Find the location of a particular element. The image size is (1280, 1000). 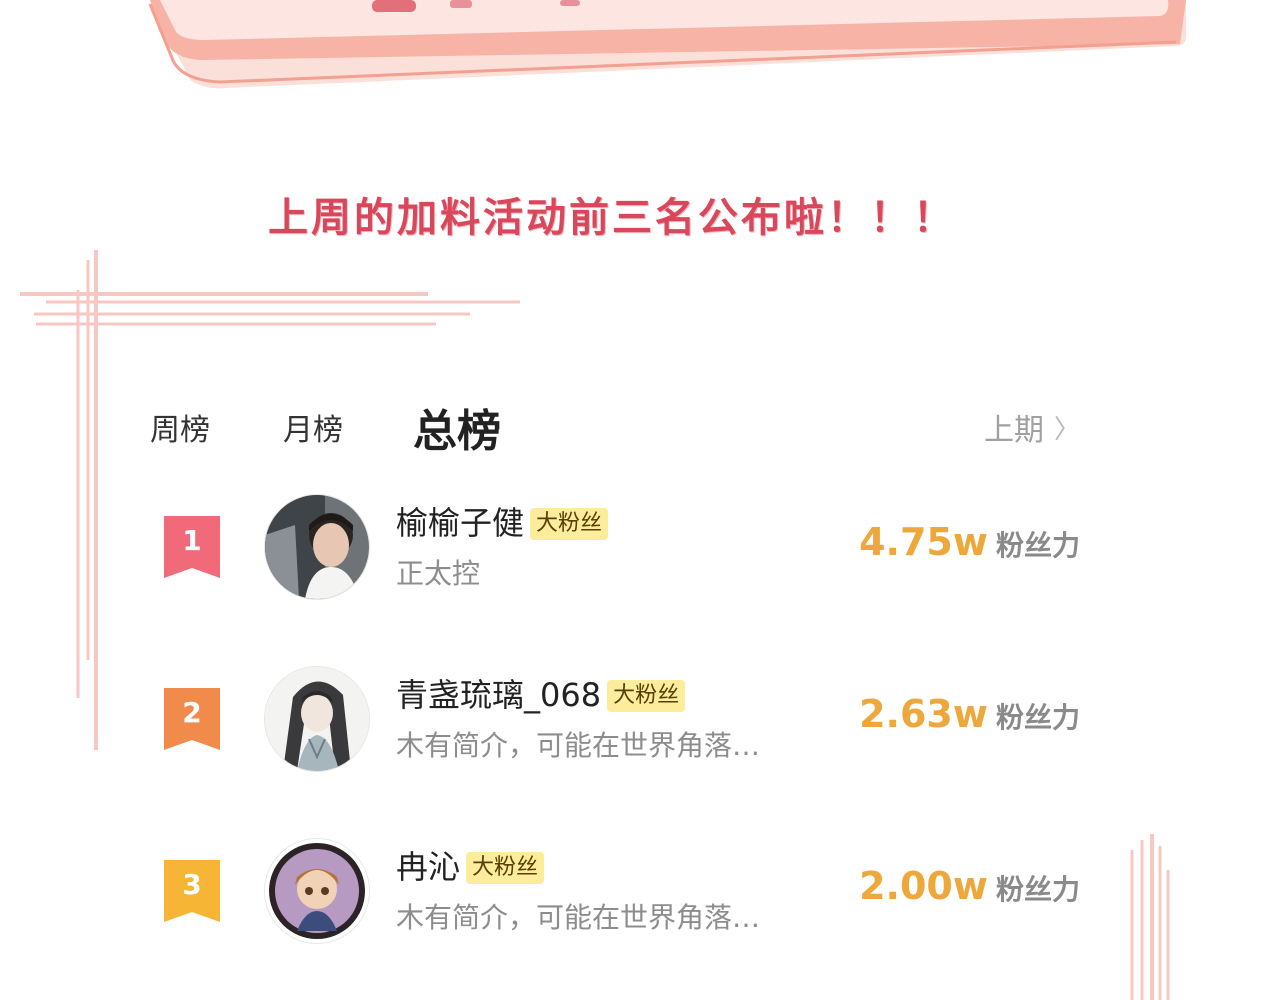

user-name: 青盏琉璃_068 大粉丝 is located at coordinates (541, 693).